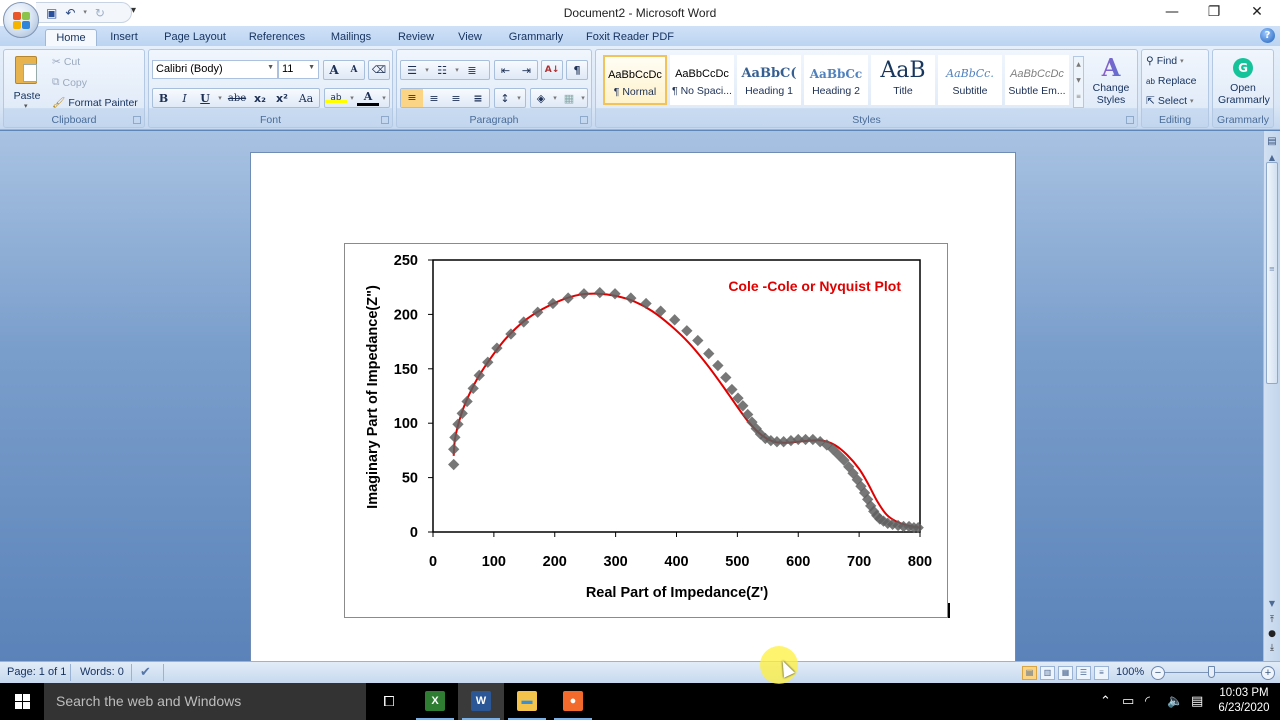 The width and height of the screenshot is (1280, 720). Describe the element at coordinates (1111, 84) in the screenshot. I see `change-styles-button: A Change Styles` at that location.